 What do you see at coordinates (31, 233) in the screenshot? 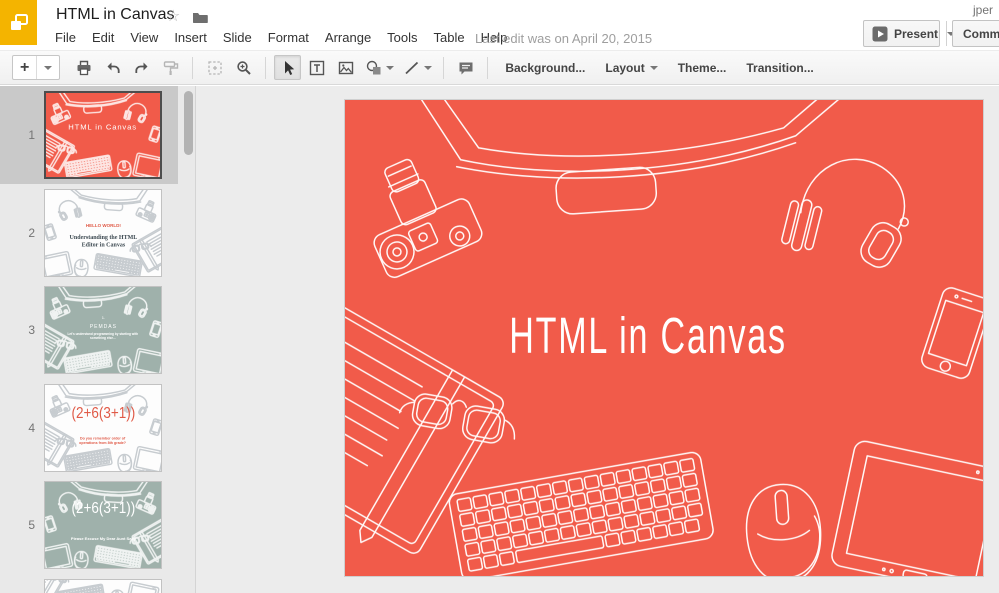
I see `slide-number: 2` at bounding box center [31, 233].